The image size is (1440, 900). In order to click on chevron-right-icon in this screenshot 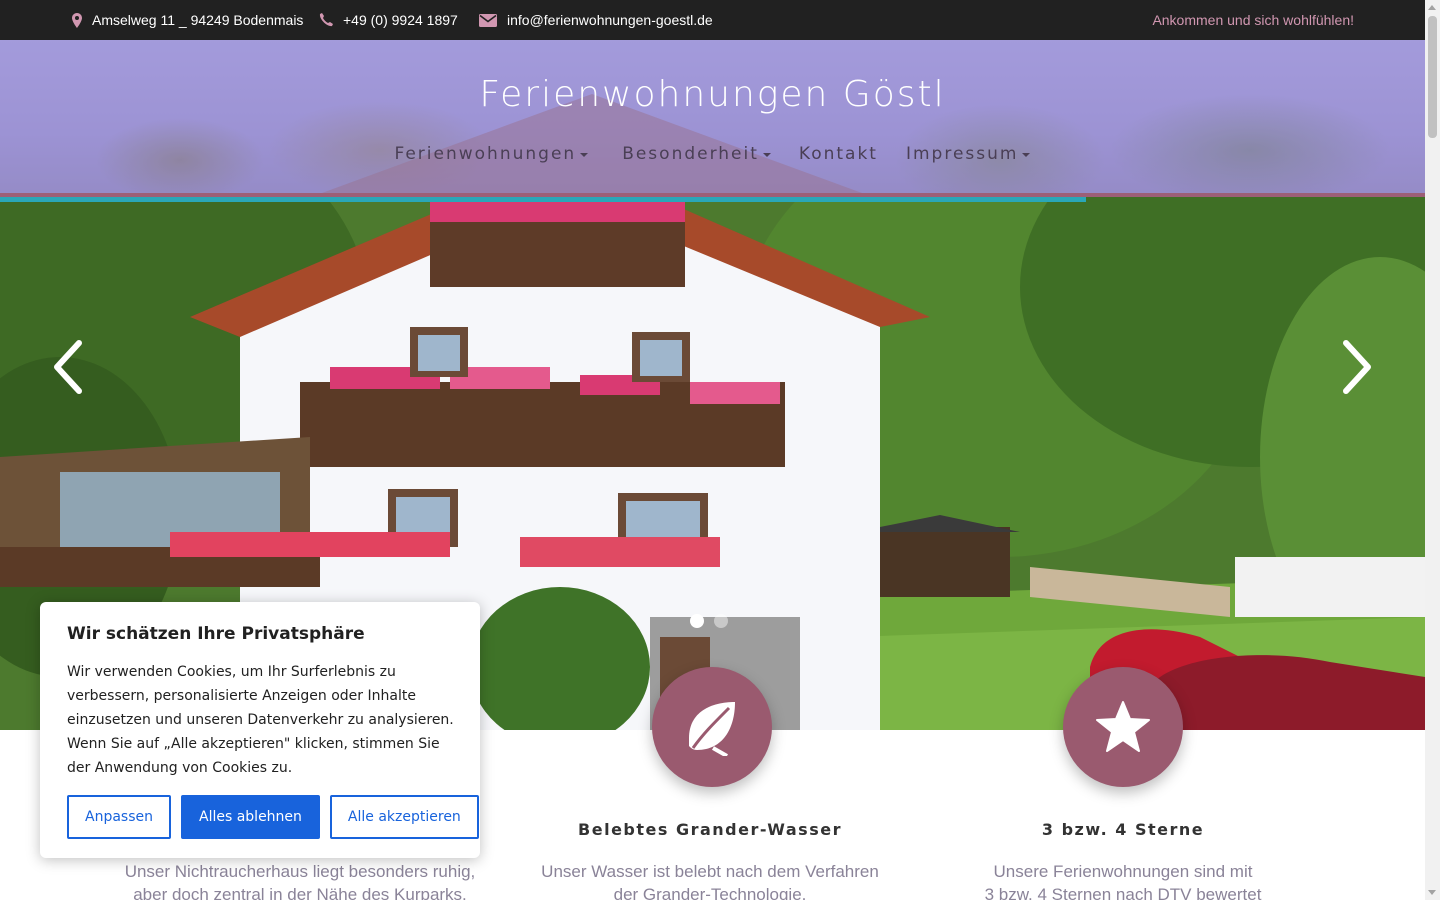, I will do `click(1357, 367)`.